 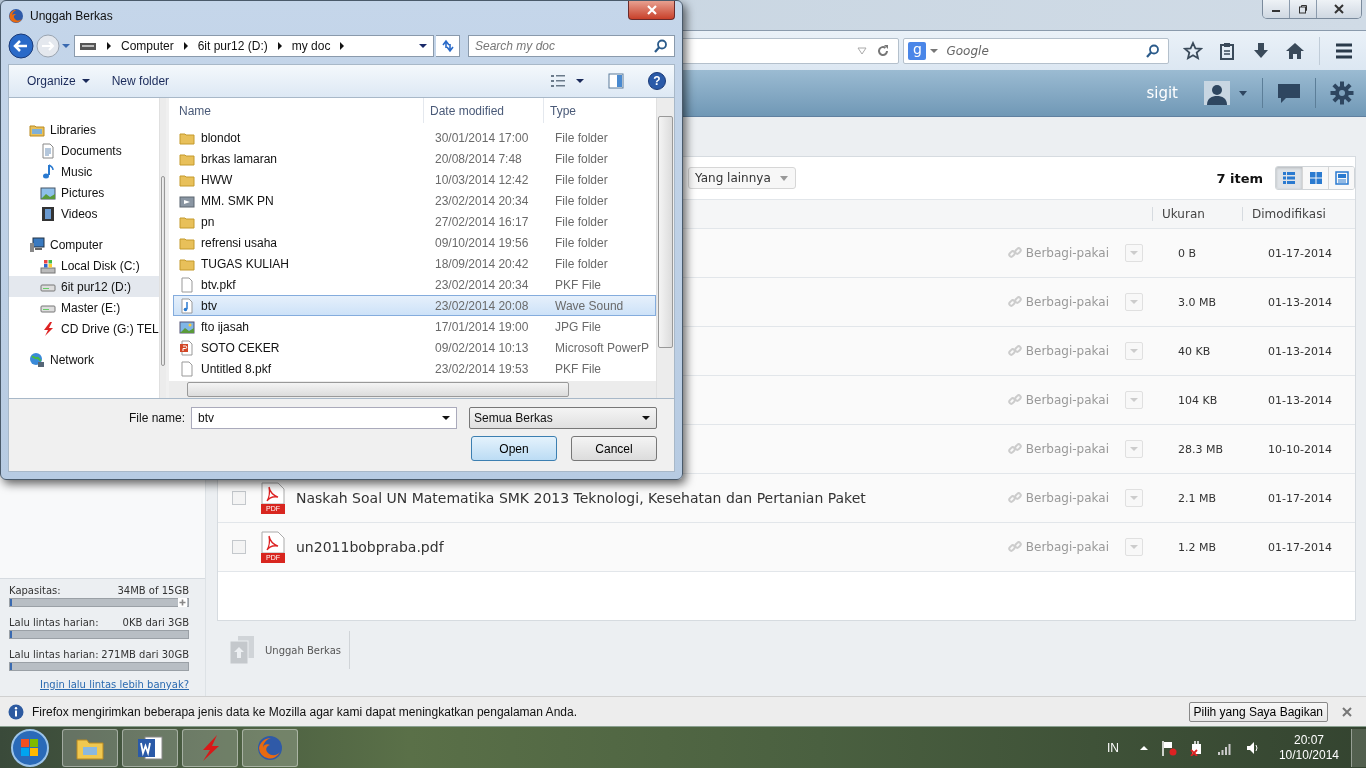 What do you see at coordinates (140, 81) in the screenshot?
I see `new-folder-button: New folder` at bounding box center [140, 81].